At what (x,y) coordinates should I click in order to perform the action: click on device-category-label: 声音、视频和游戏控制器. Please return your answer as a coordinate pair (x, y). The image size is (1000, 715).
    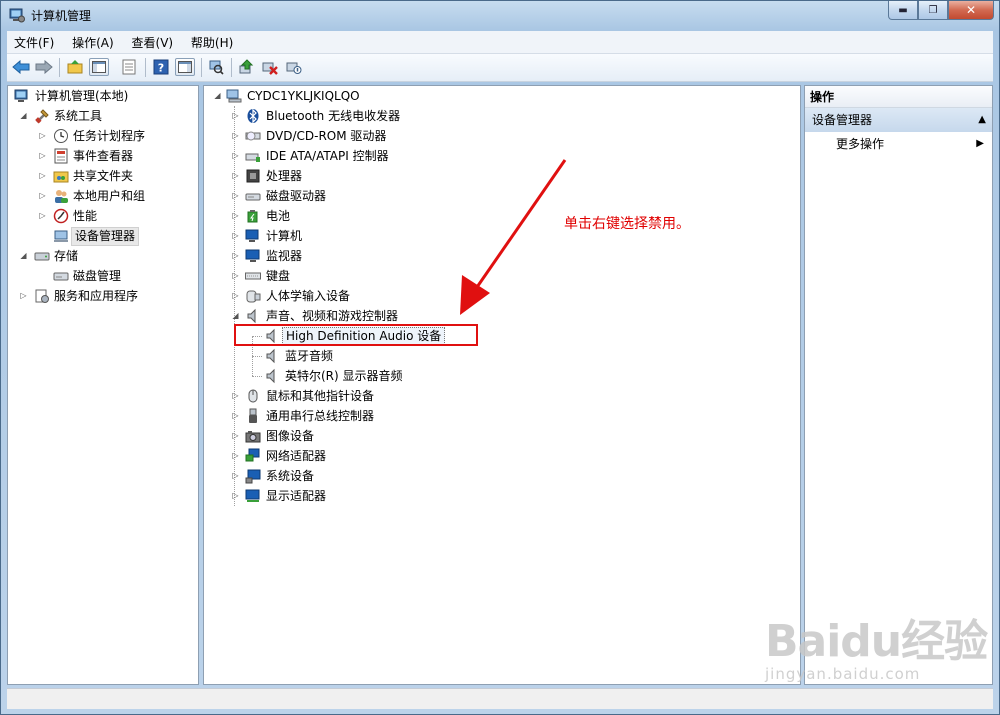
    Looking at the image, I should click on (332, 316).